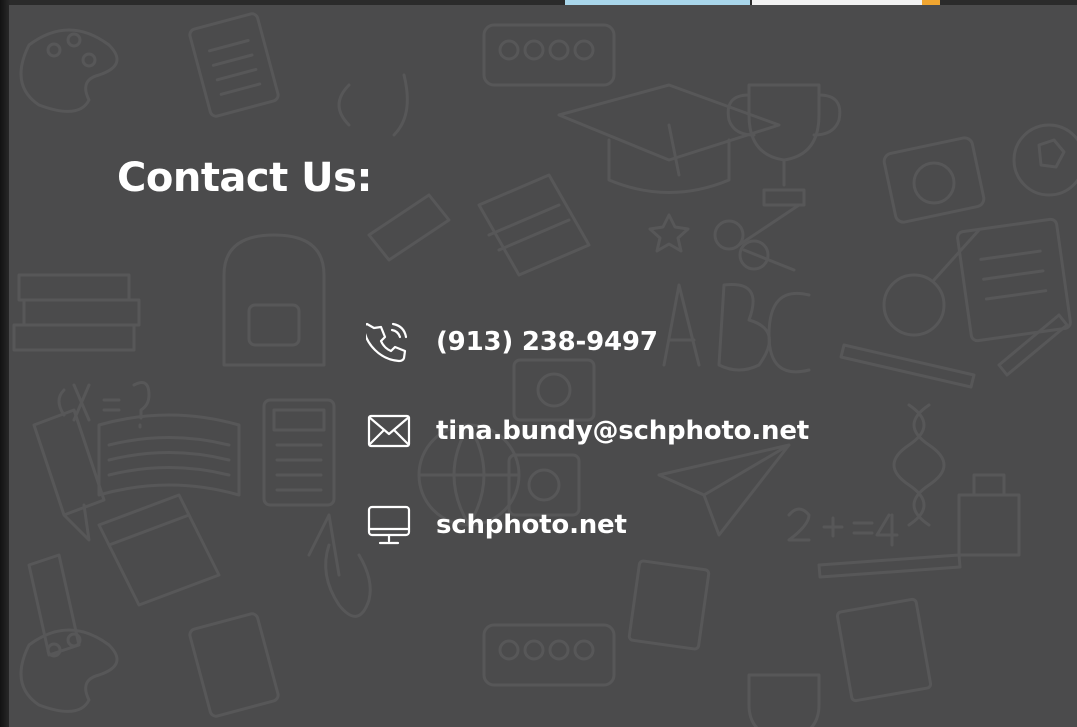  Describe the element at coordinates (390, 431) in the screenshot. I see `envelope-icon` at that location.